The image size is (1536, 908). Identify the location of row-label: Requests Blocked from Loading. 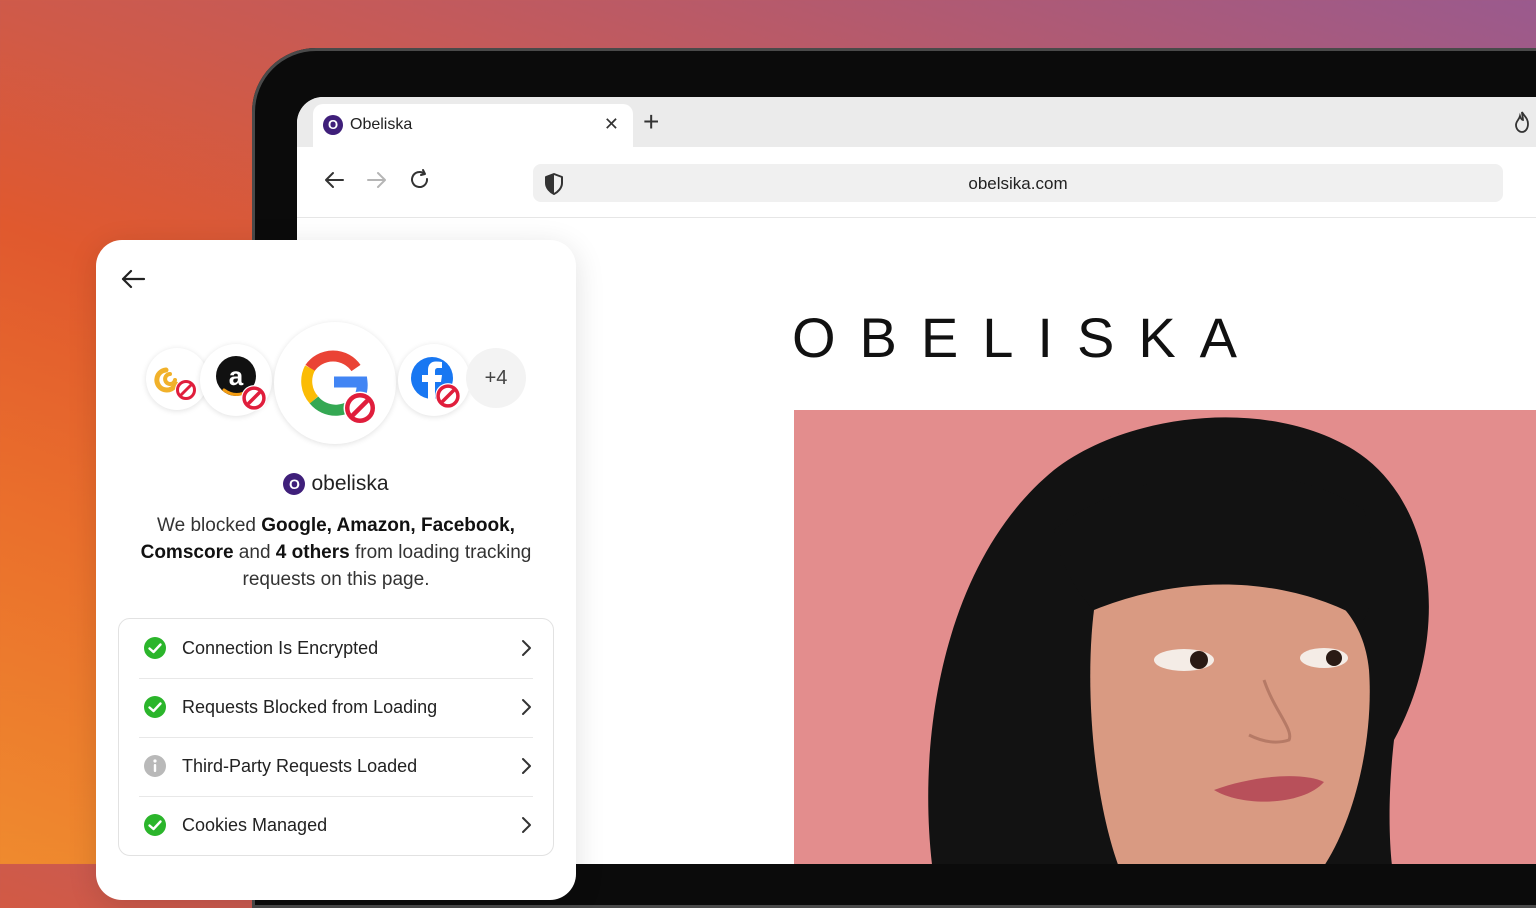
(310, 707).